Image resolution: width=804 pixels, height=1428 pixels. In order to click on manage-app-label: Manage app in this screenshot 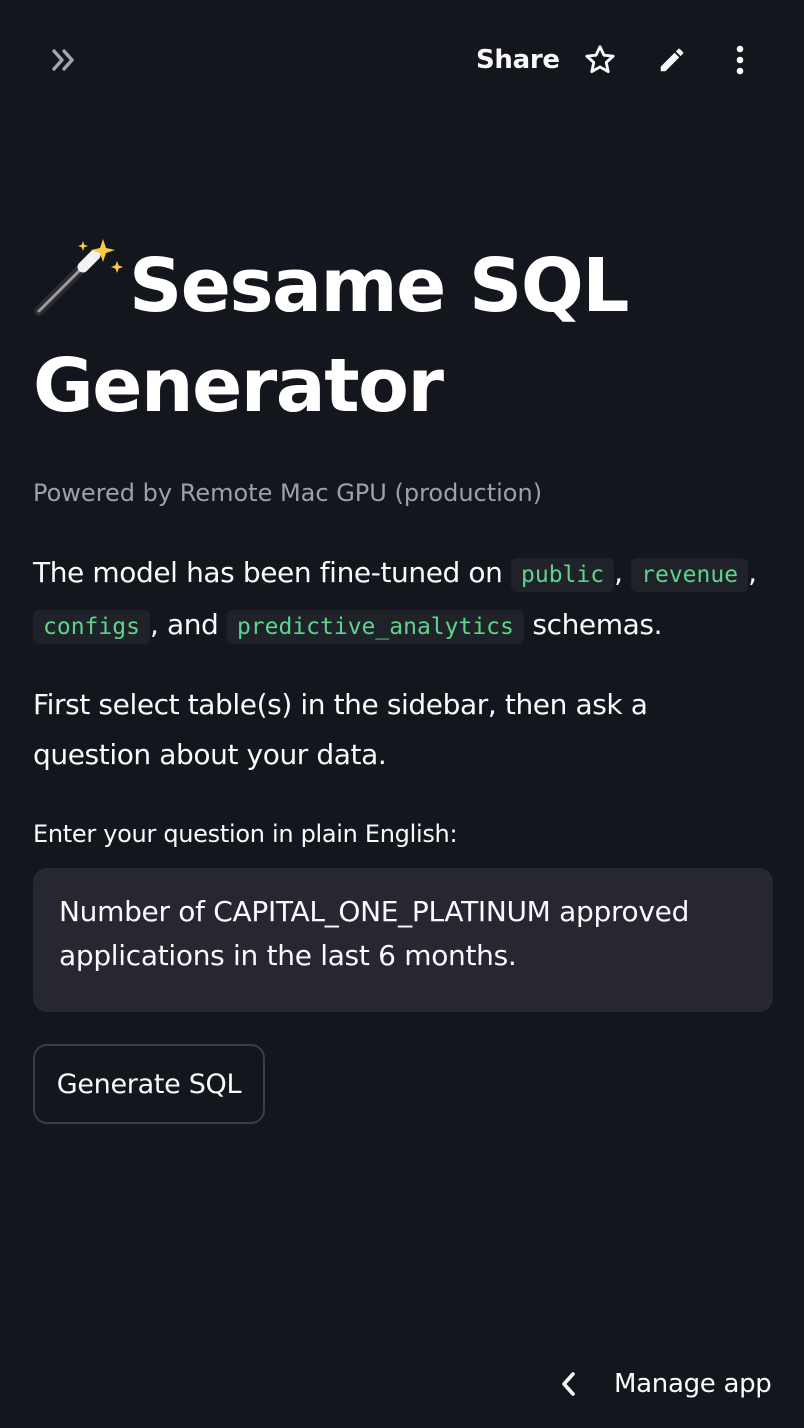, I will do `click(693, 1384)`.